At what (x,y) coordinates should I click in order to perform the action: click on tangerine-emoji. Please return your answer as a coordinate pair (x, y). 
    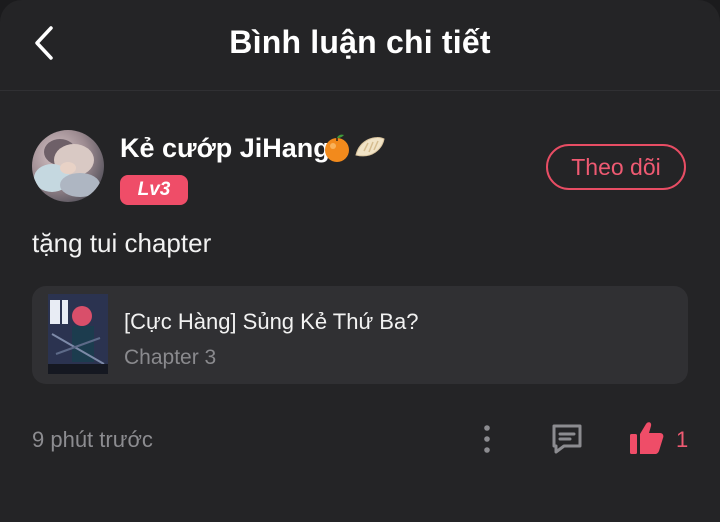
    Looking at the image, I should click on (337, 148).